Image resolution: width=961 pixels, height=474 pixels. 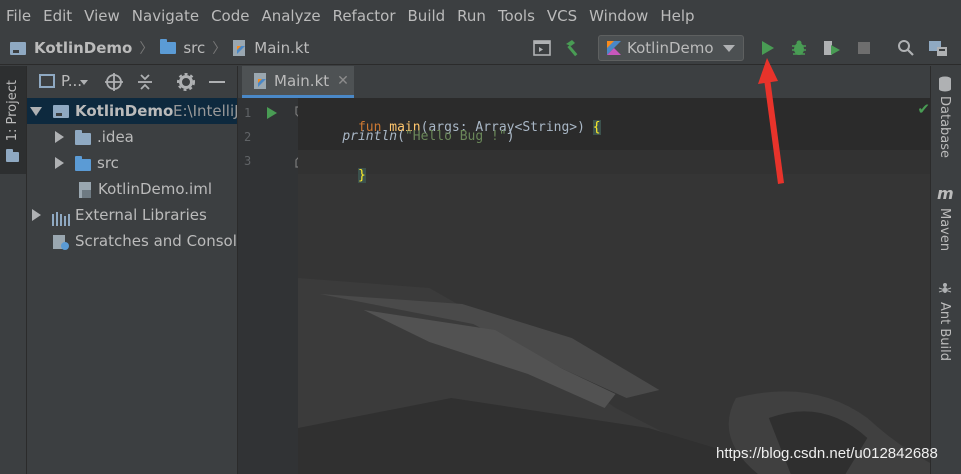 What do you see at coordinates (945, 193) in the screenshot?
I see `maven-icon: m` at bounding box center [945, 193].